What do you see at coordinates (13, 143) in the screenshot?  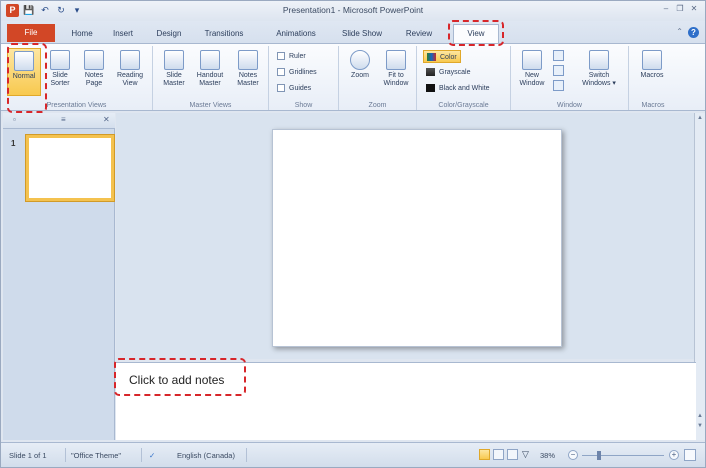 I see `slide-number: 1` at bounding box center [13, 143].